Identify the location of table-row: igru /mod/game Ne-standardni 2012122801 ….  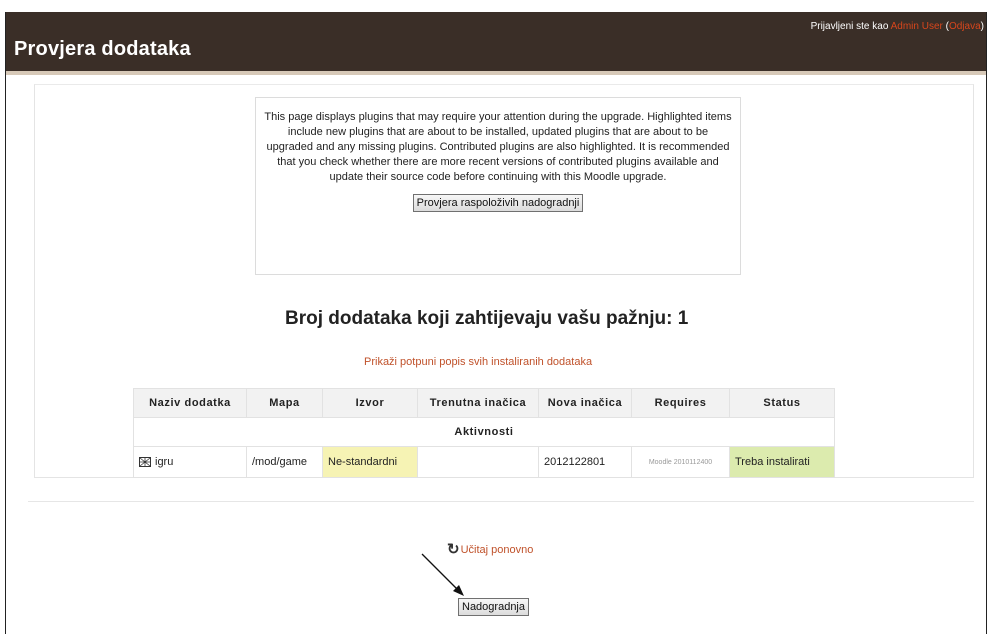
(484, 462).